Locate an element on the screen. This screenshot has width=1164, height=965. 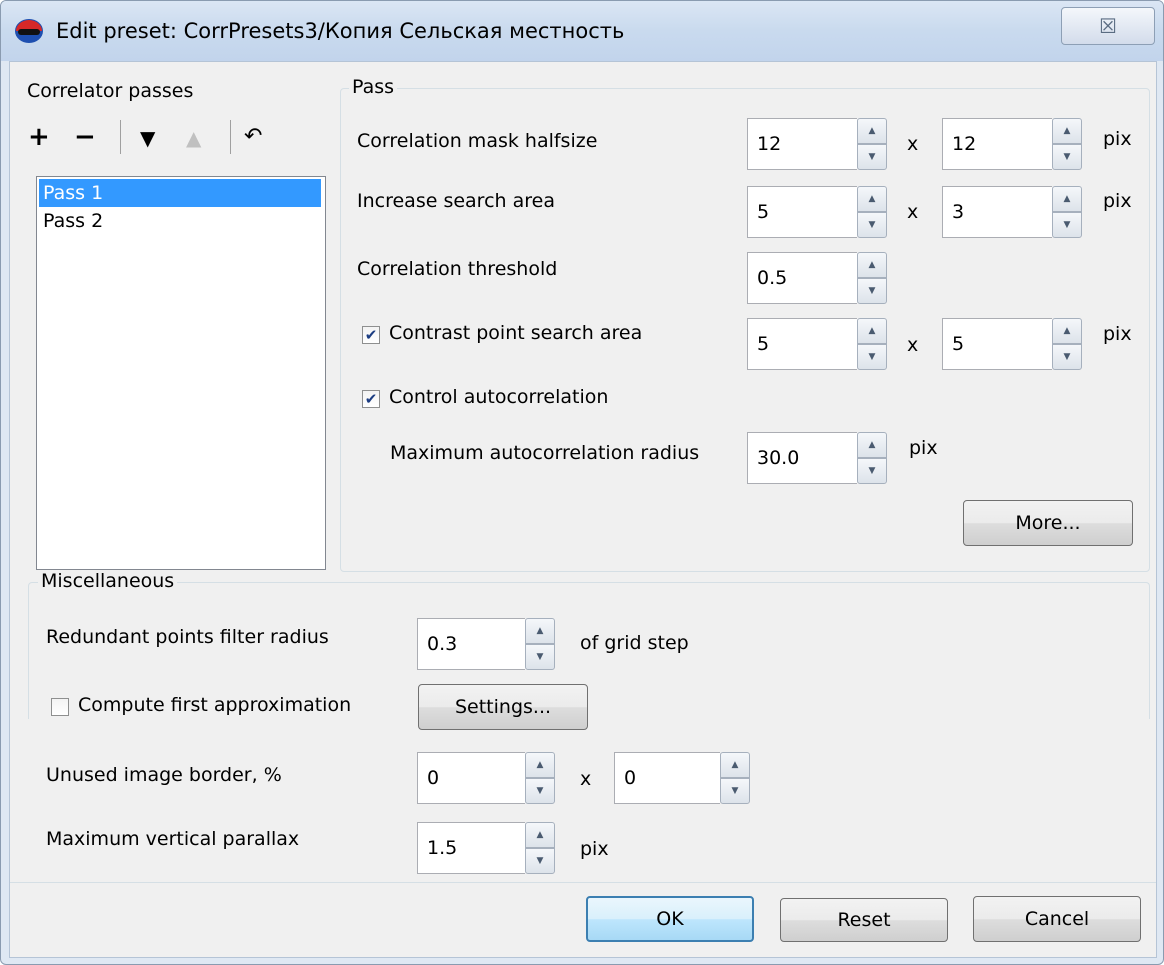
contrast-area-unit: pix is located at coordinates (1117, 334).